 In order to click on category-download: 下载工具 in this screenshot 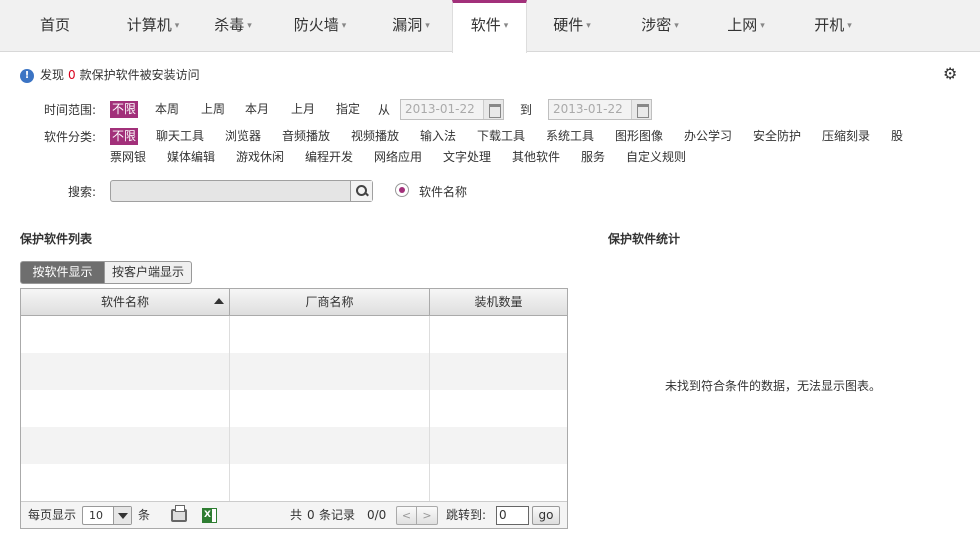, I will do `click(501, 136)`.